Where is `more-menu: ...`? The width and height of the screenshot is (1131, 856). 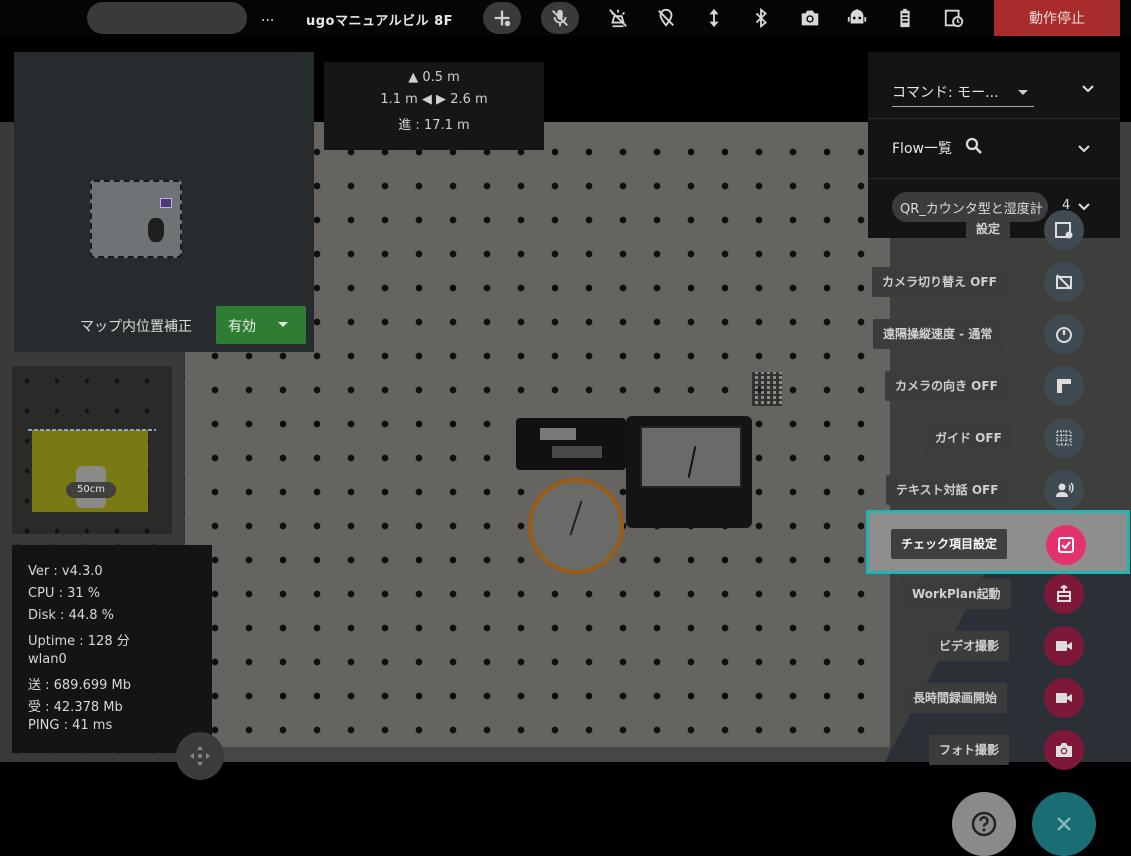
more-menu: ... is located at coordinates (267, 17).